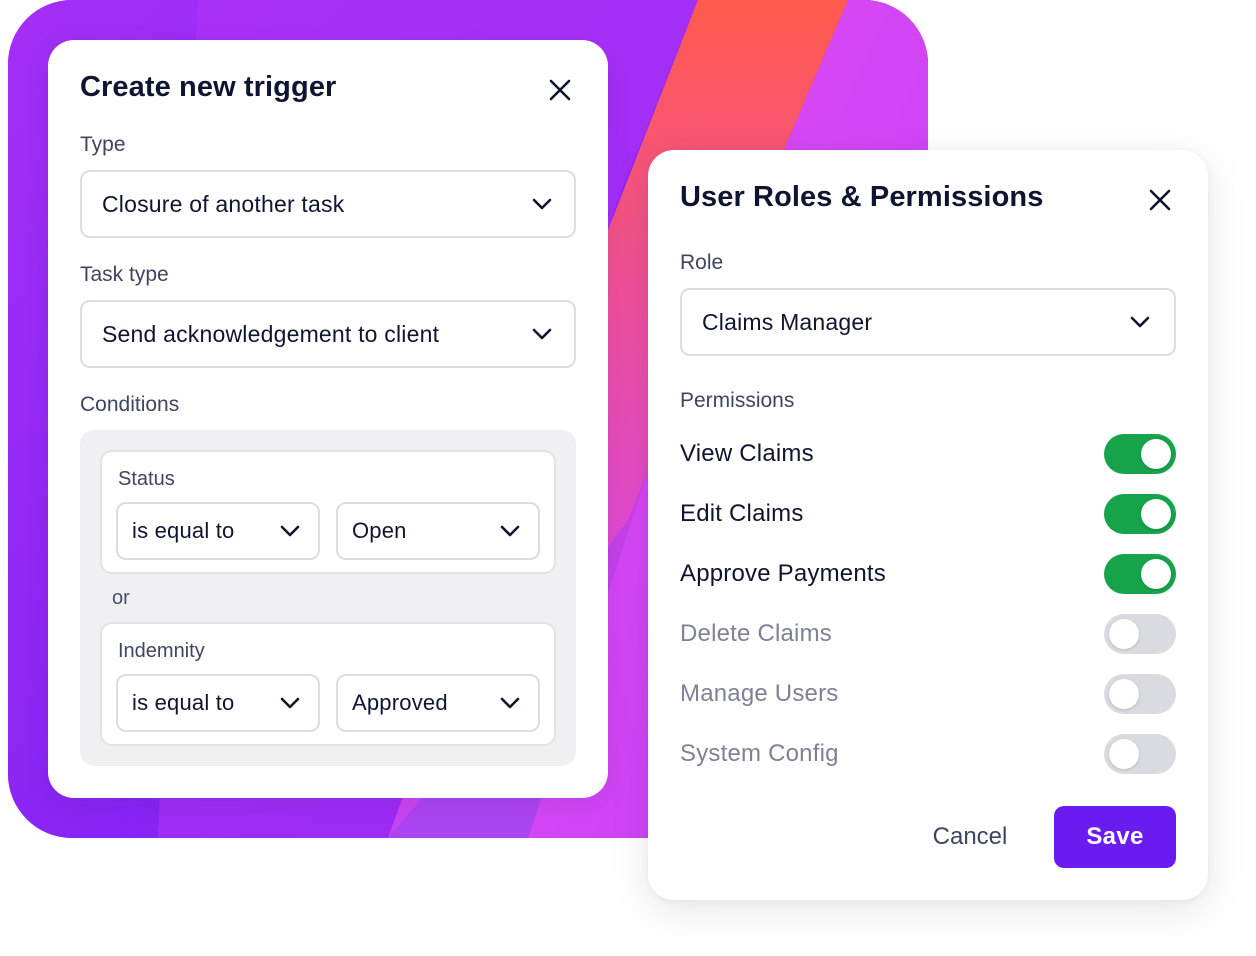 The image size is (1256, 956). I want to click on save-button: Save, so click(1115, 837).